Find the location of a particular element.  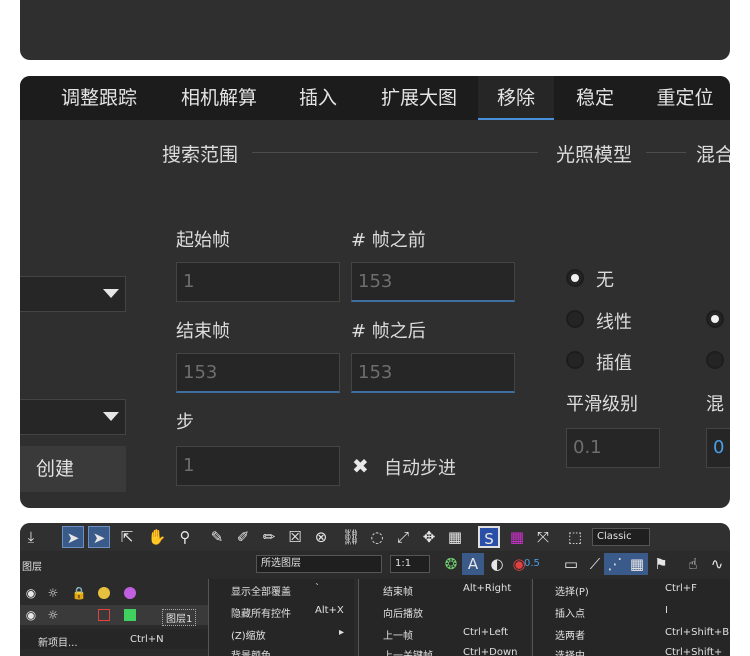

radio-none-label: 无 is located at coordinates (605, 280).